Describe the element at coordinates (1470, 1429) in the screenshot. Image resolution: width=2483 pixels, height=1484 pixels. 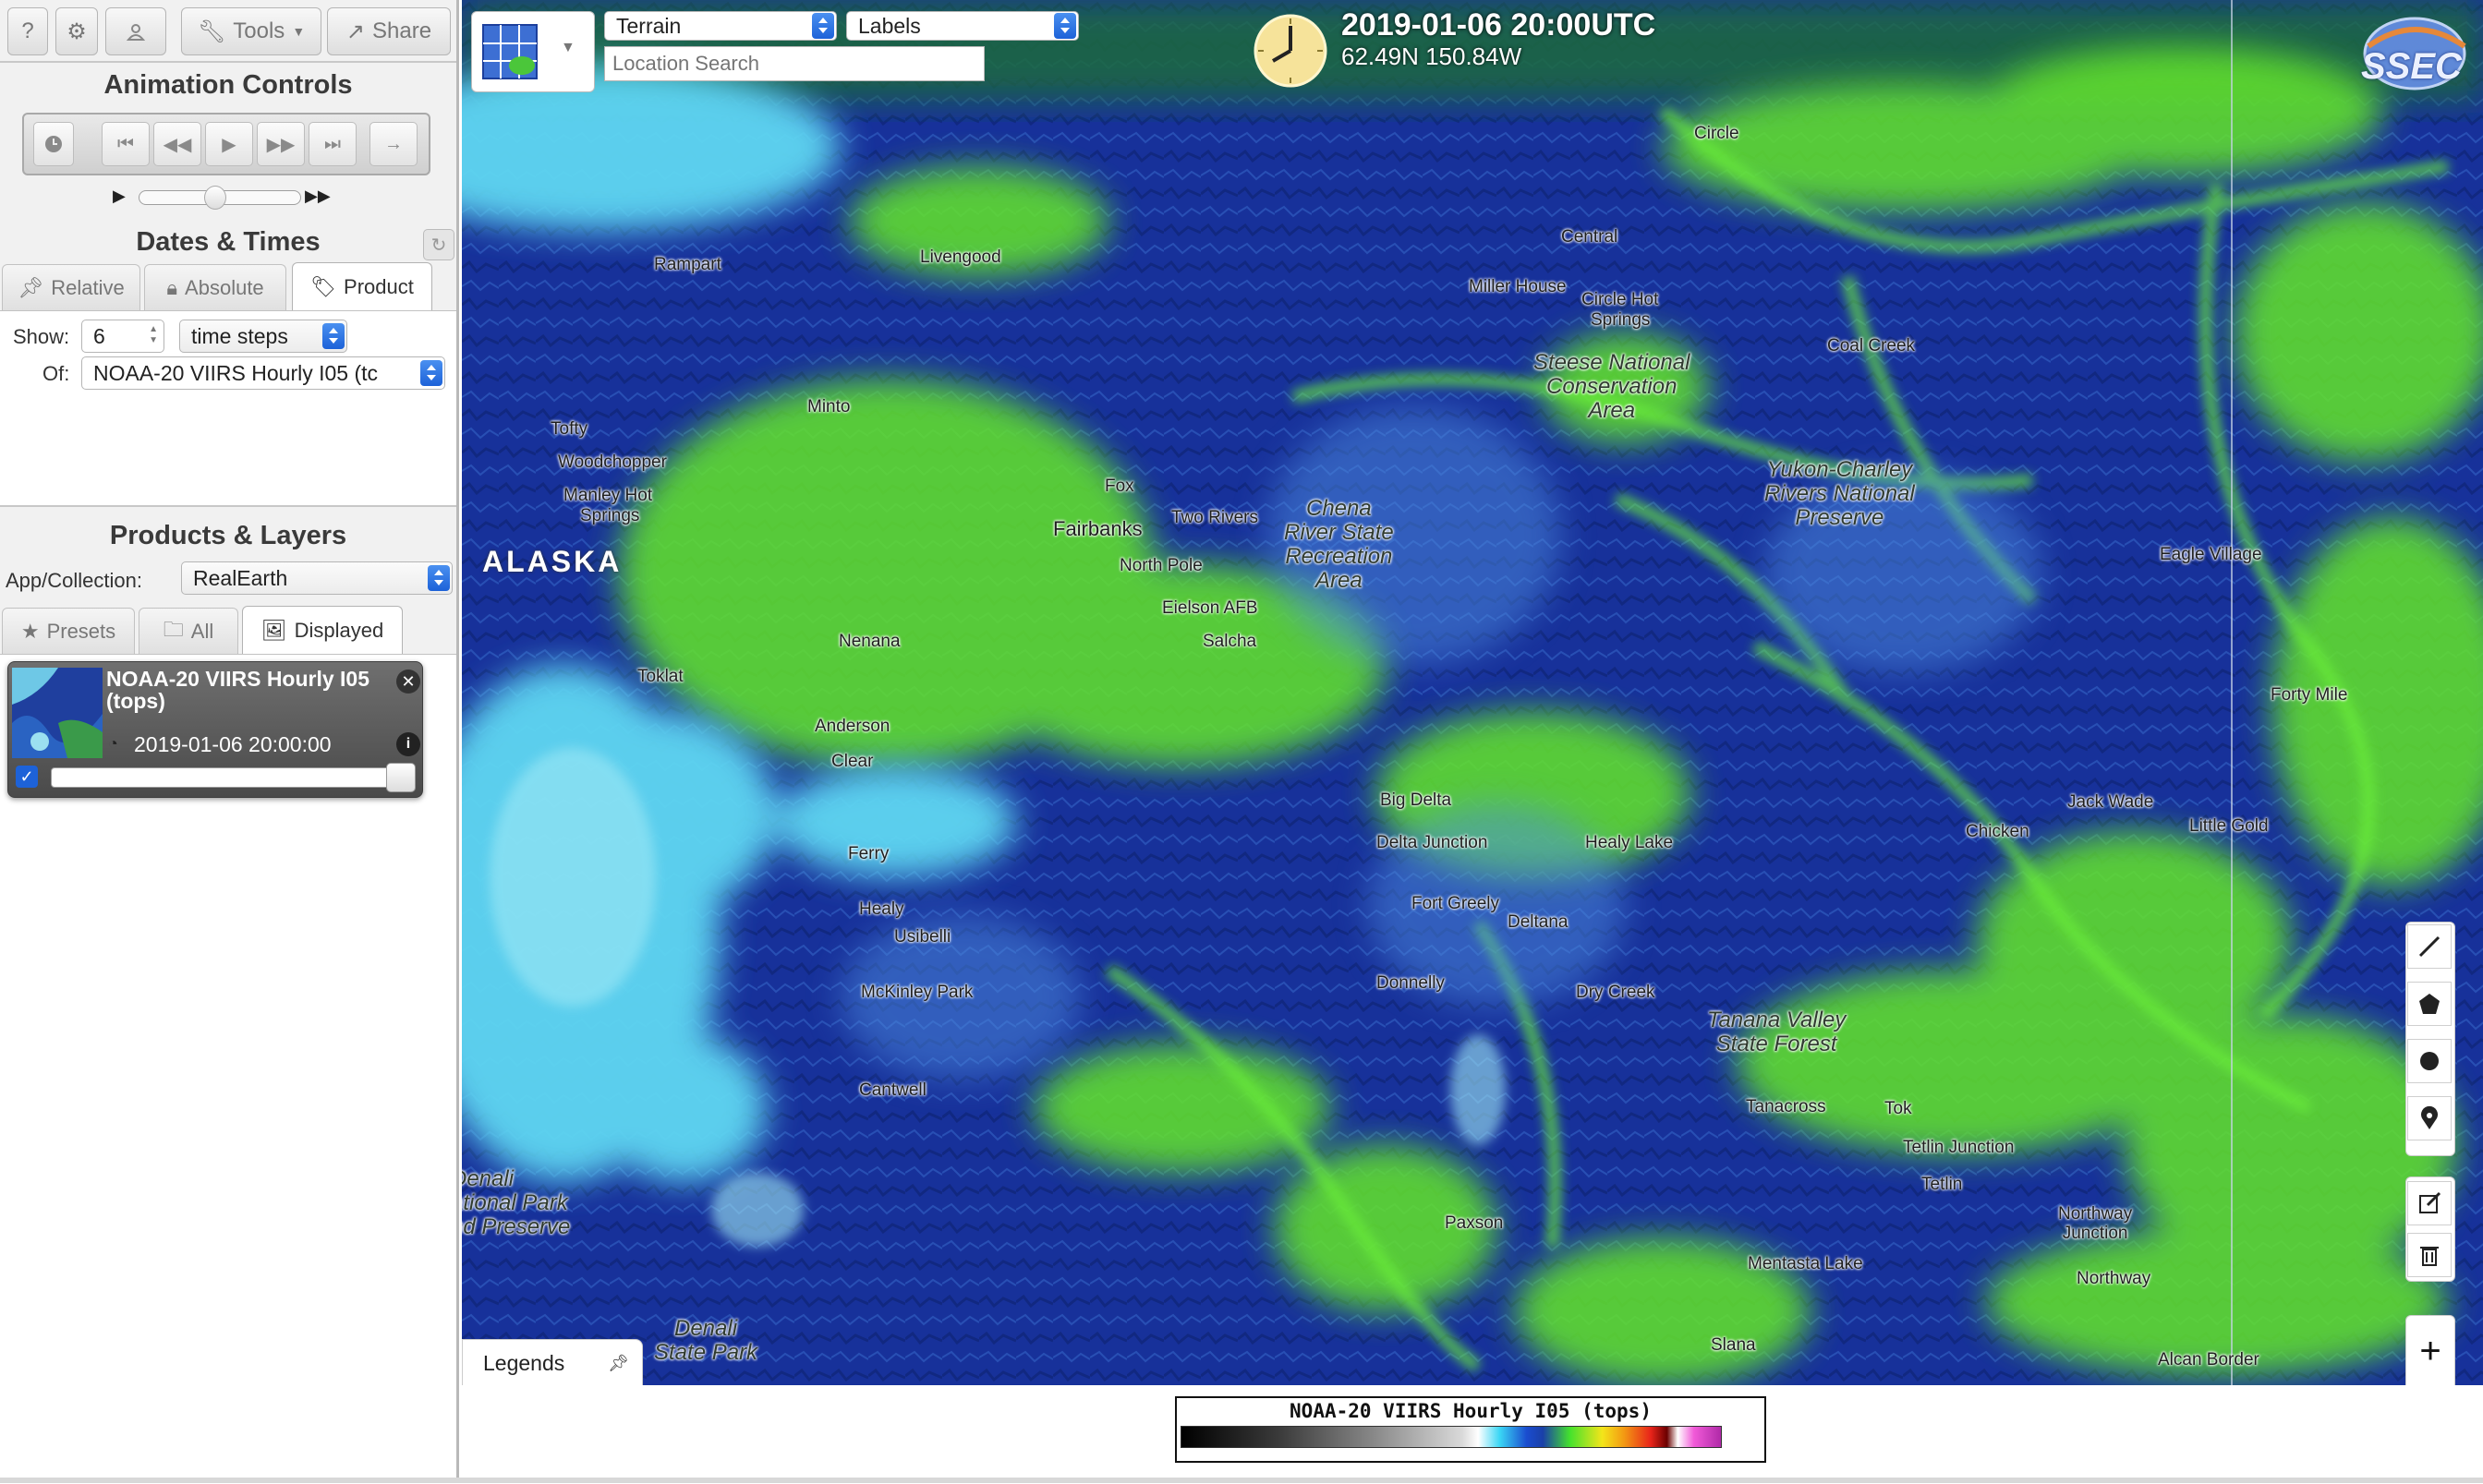
I see `colorbar-legend: NOAA-20 VIIRS Hourly I05 (tops)` at that location.